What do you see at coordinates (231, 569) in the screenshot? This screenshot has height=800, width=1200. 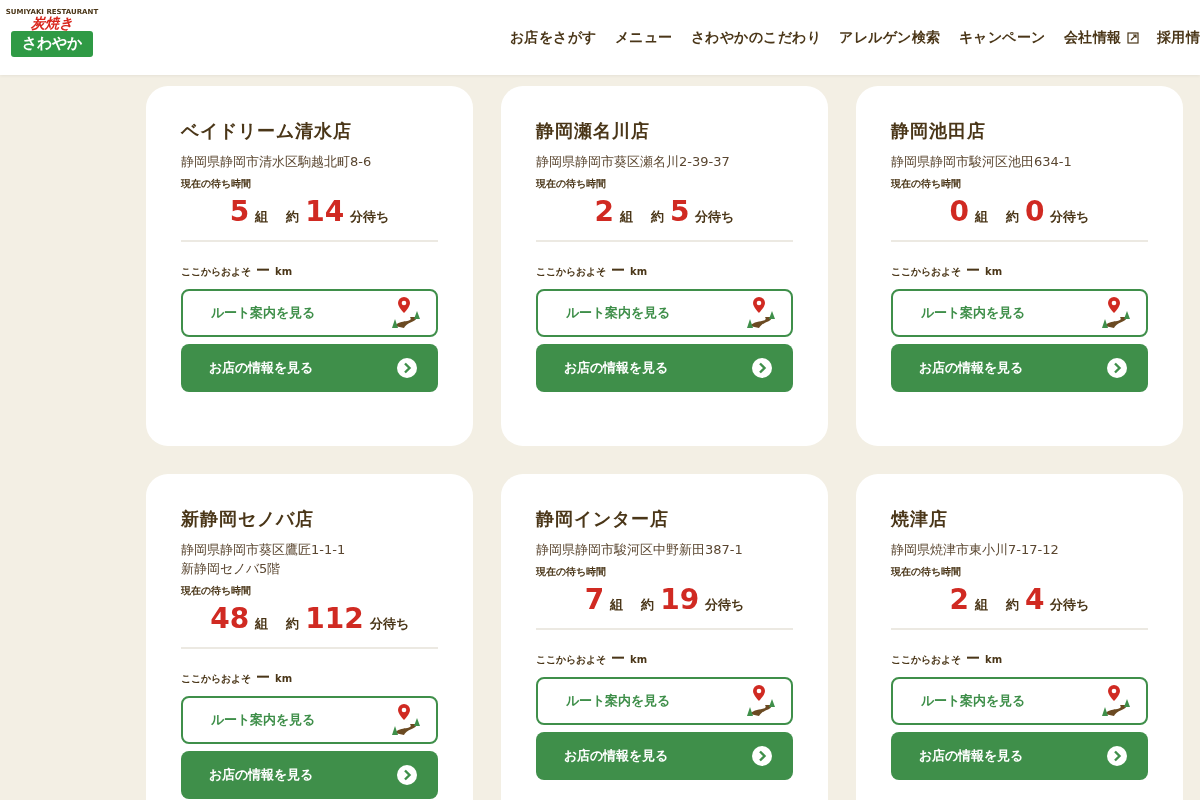 I see `shop-address: 新静岡セノバ5階` at bounding box center [231, 569].